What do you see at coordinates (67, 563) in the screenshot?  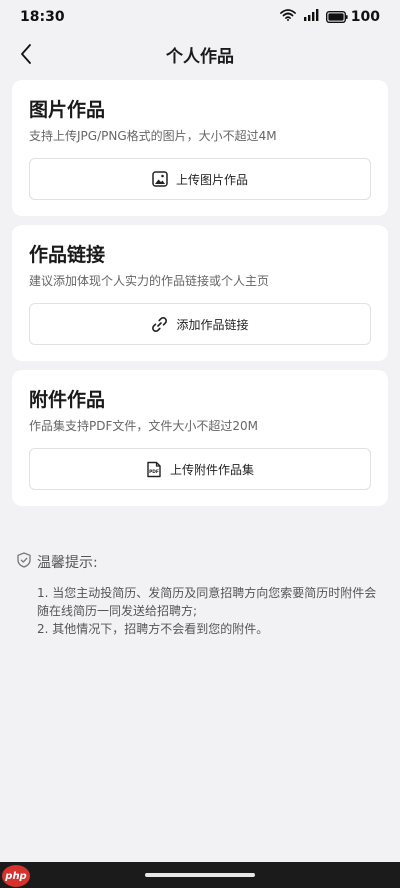 I see `tips-title: 温馨提示:` at bounding box center [67, 563].